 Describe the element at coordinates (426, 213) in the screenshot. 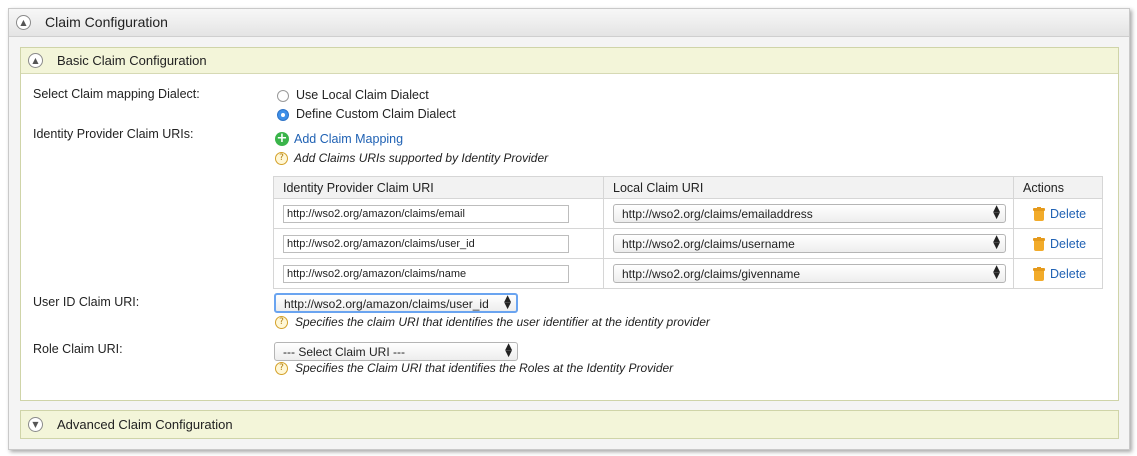

I see `idp-claim-uri-input: http://wso2.org/amazon/claims/email` at that location.